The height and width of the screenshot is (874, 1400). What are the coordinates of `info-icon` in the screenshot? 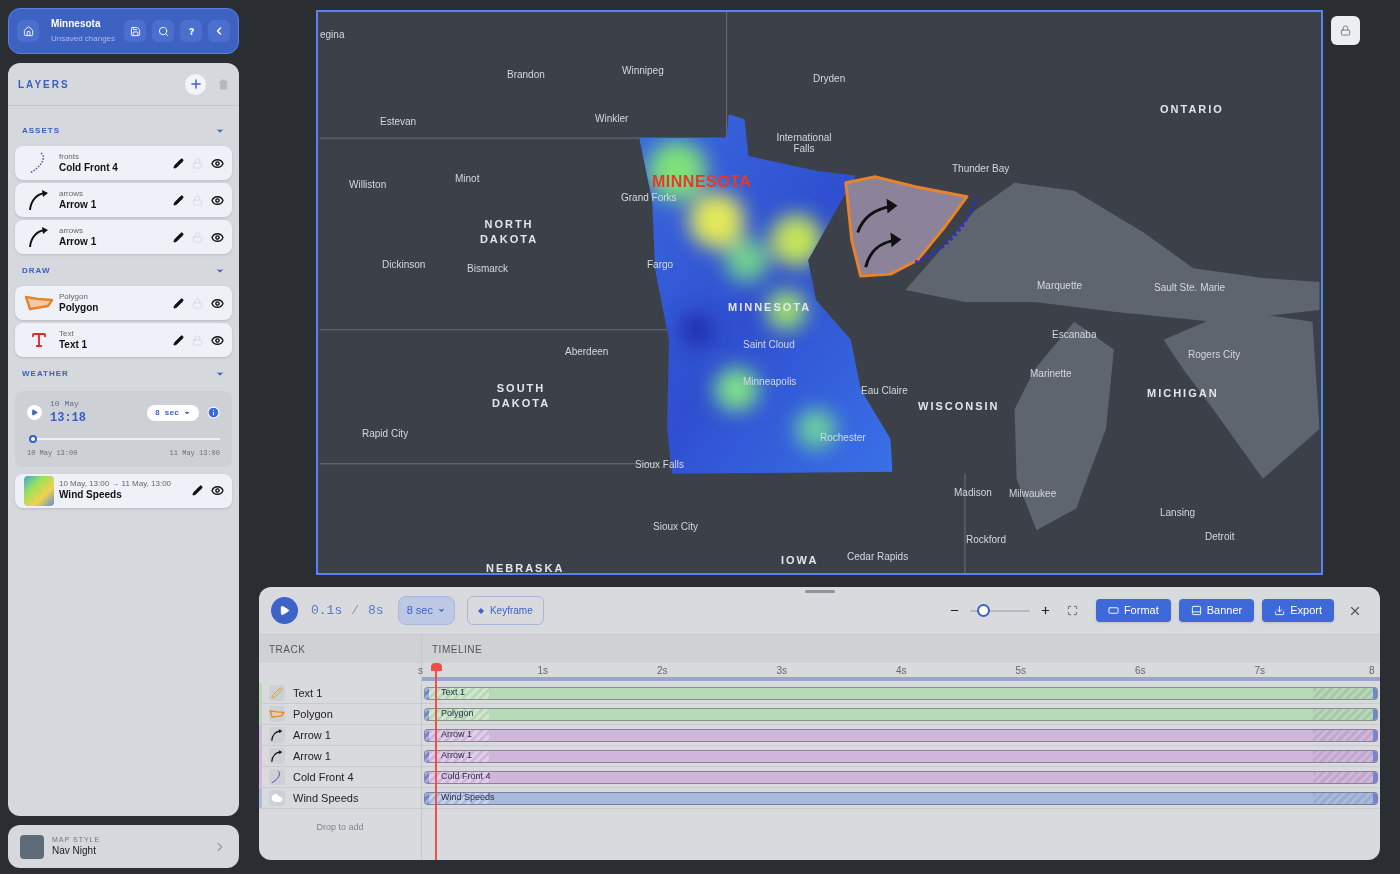 It's located at (213, 412).